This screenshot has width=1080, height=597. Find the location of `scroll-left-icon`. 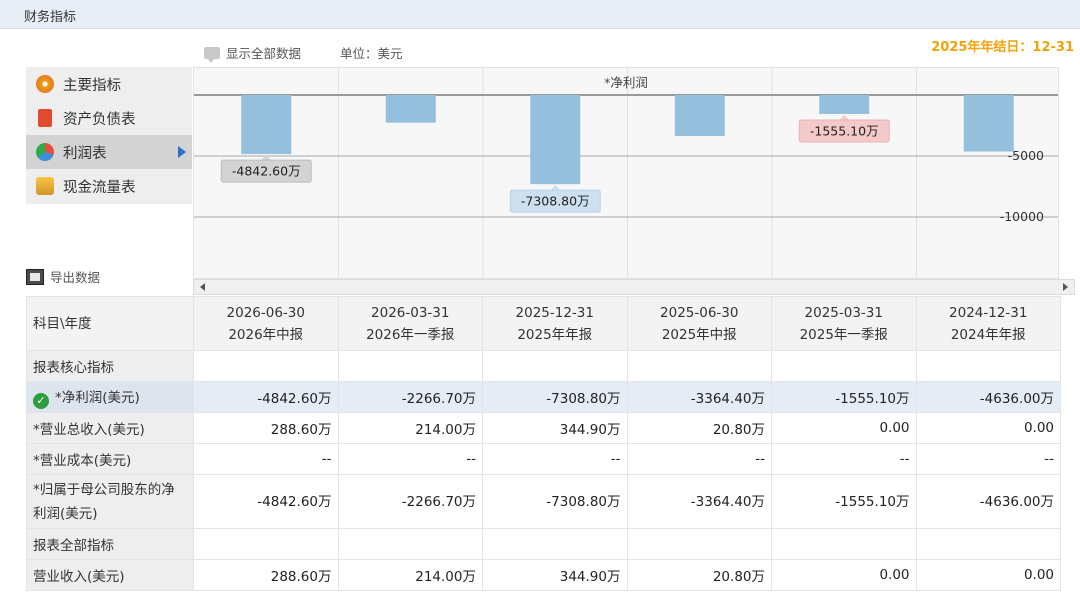

scroll-left-icon is located at coordinates (202, 287).